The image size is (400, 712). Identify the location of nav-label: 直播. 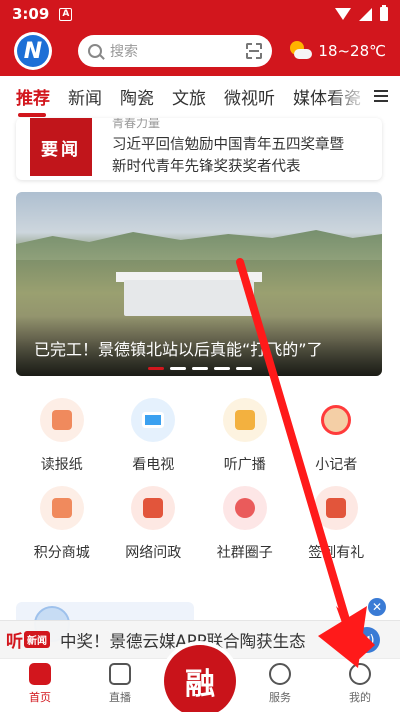
(120, 697).